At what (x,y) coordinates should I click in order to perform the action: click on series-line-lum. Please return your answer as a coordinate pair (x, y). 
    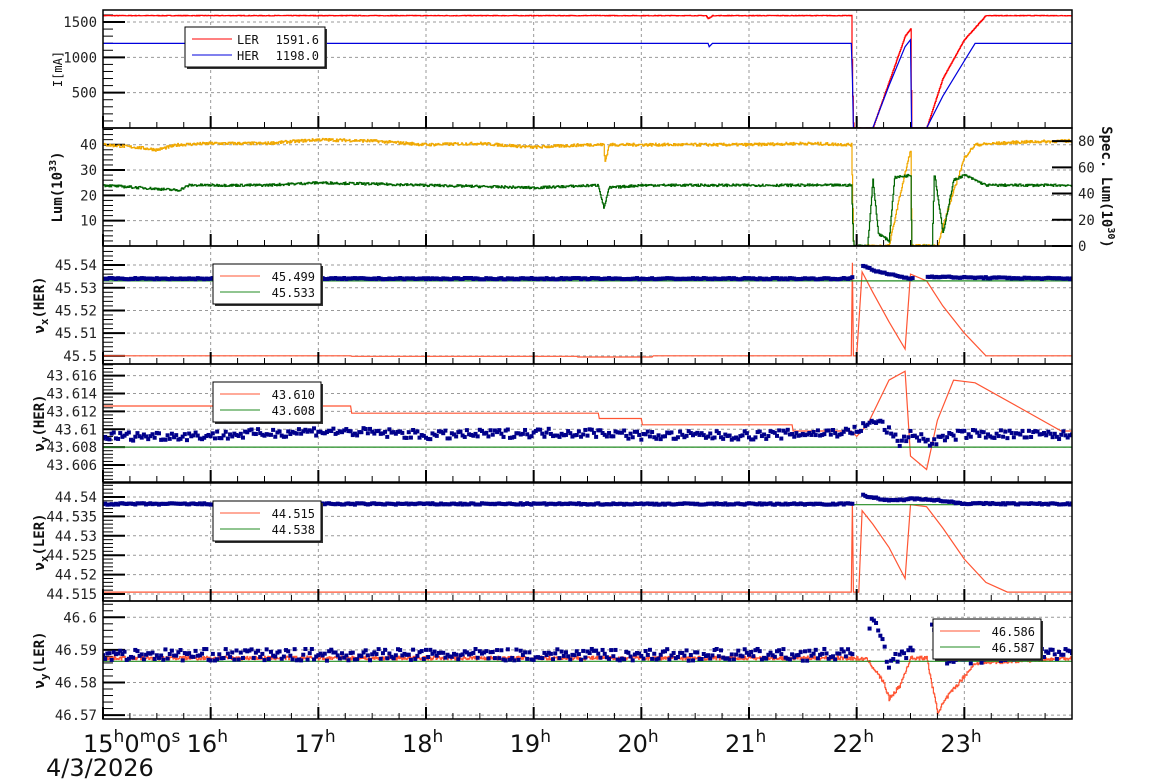
    Looking at the image, I should click on (587, 209).